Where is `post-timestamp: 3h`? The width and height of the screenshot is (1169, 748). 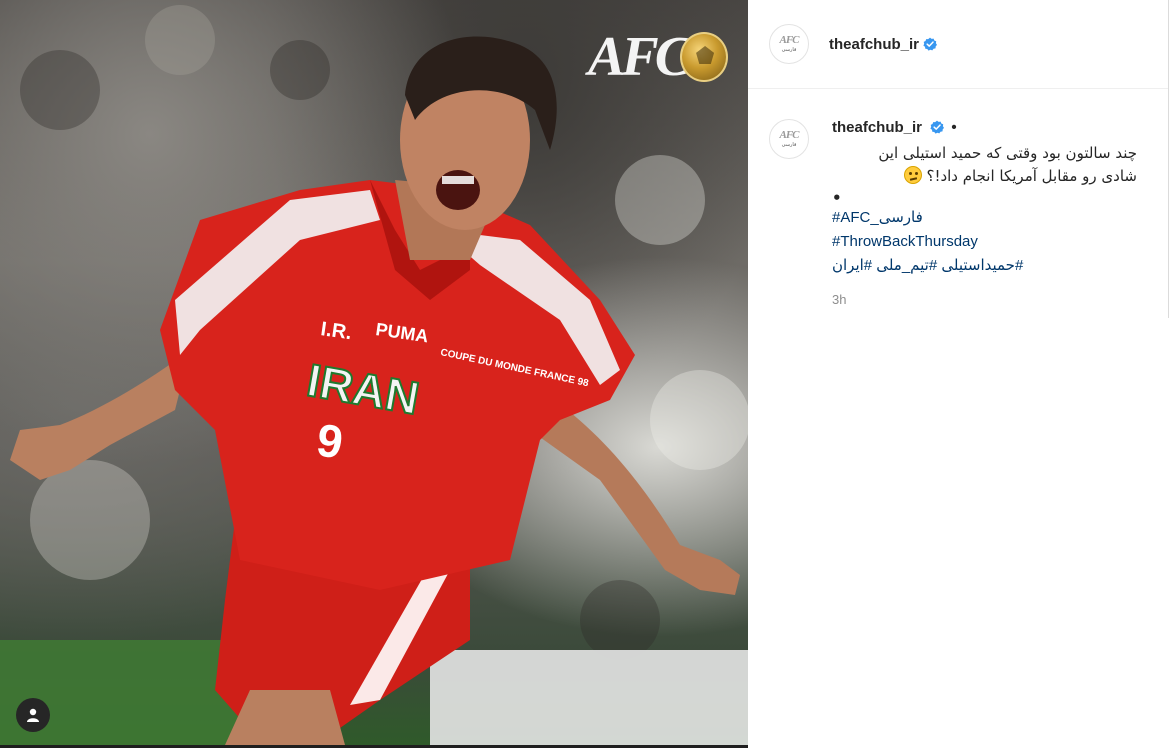 post-timestamp: 3h is located at coordinates (993, 299).